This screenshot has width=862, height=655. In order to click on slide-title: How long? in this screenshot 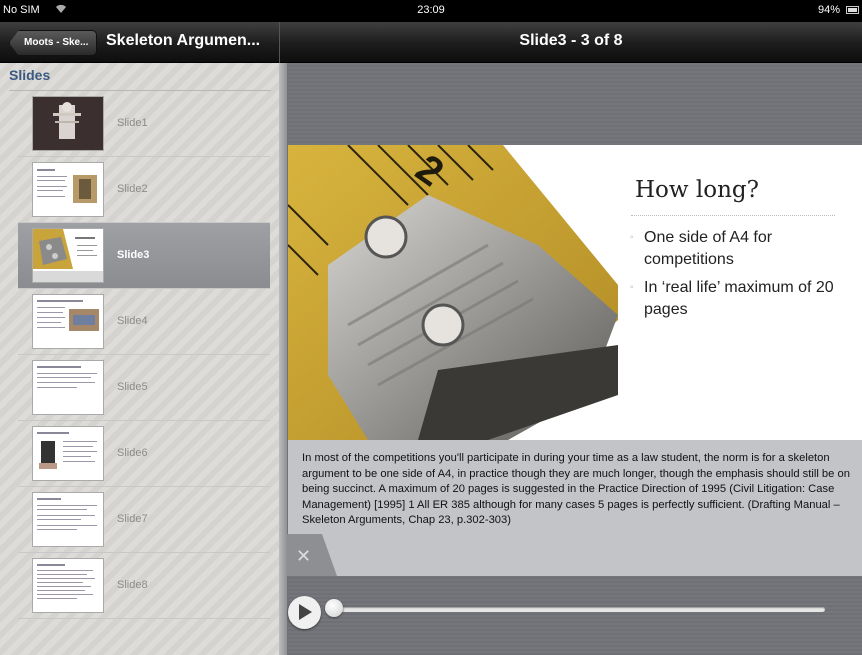, I will do `click(697, 190)`.